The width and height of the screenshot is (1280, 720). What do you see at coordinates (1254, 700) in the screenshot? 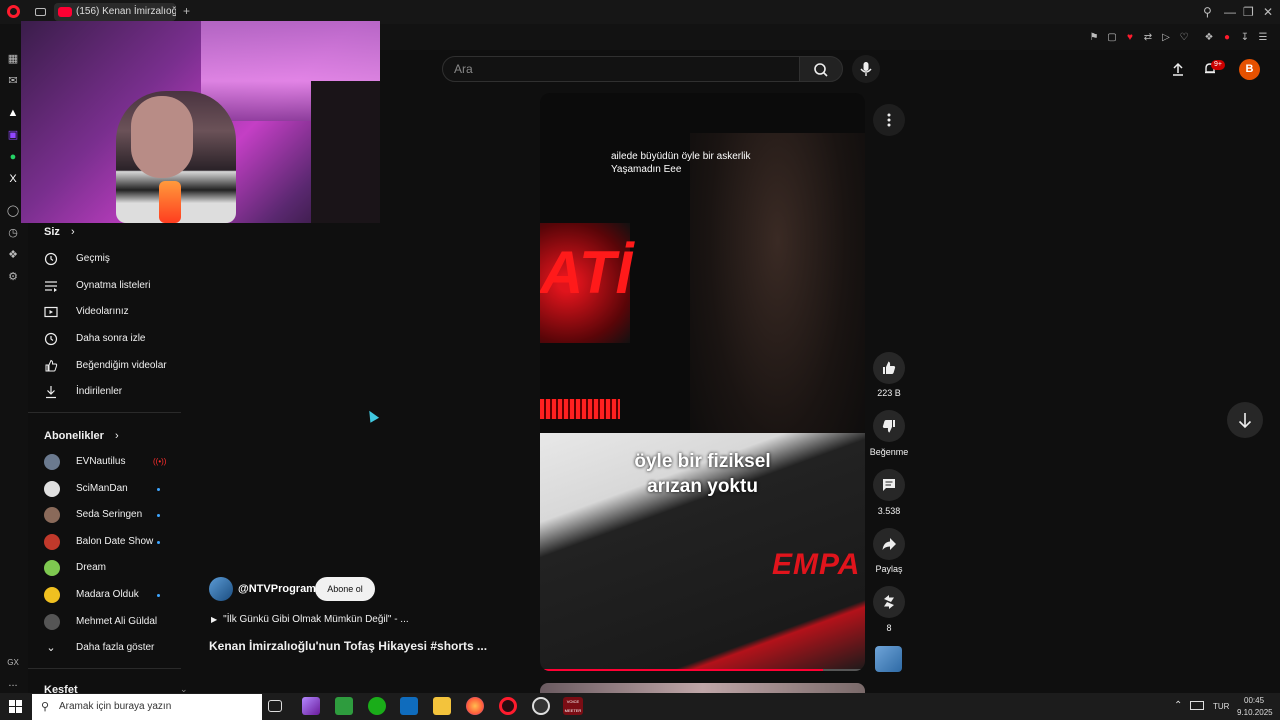
I see `clock-time: 00:45` at bounding box center [1254, 700].